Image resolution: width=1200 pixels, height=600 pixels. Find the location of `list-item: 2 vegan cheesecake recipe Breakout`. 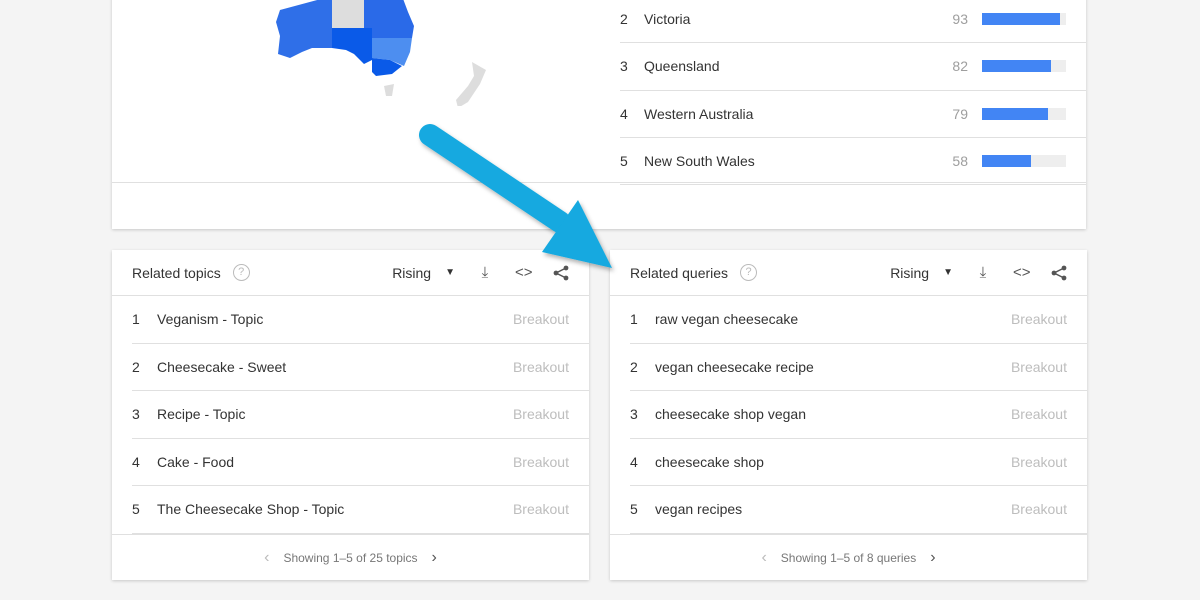

list-item: 2 vegan cheesecake recipe Breakout is located at coordinates (858, 367).